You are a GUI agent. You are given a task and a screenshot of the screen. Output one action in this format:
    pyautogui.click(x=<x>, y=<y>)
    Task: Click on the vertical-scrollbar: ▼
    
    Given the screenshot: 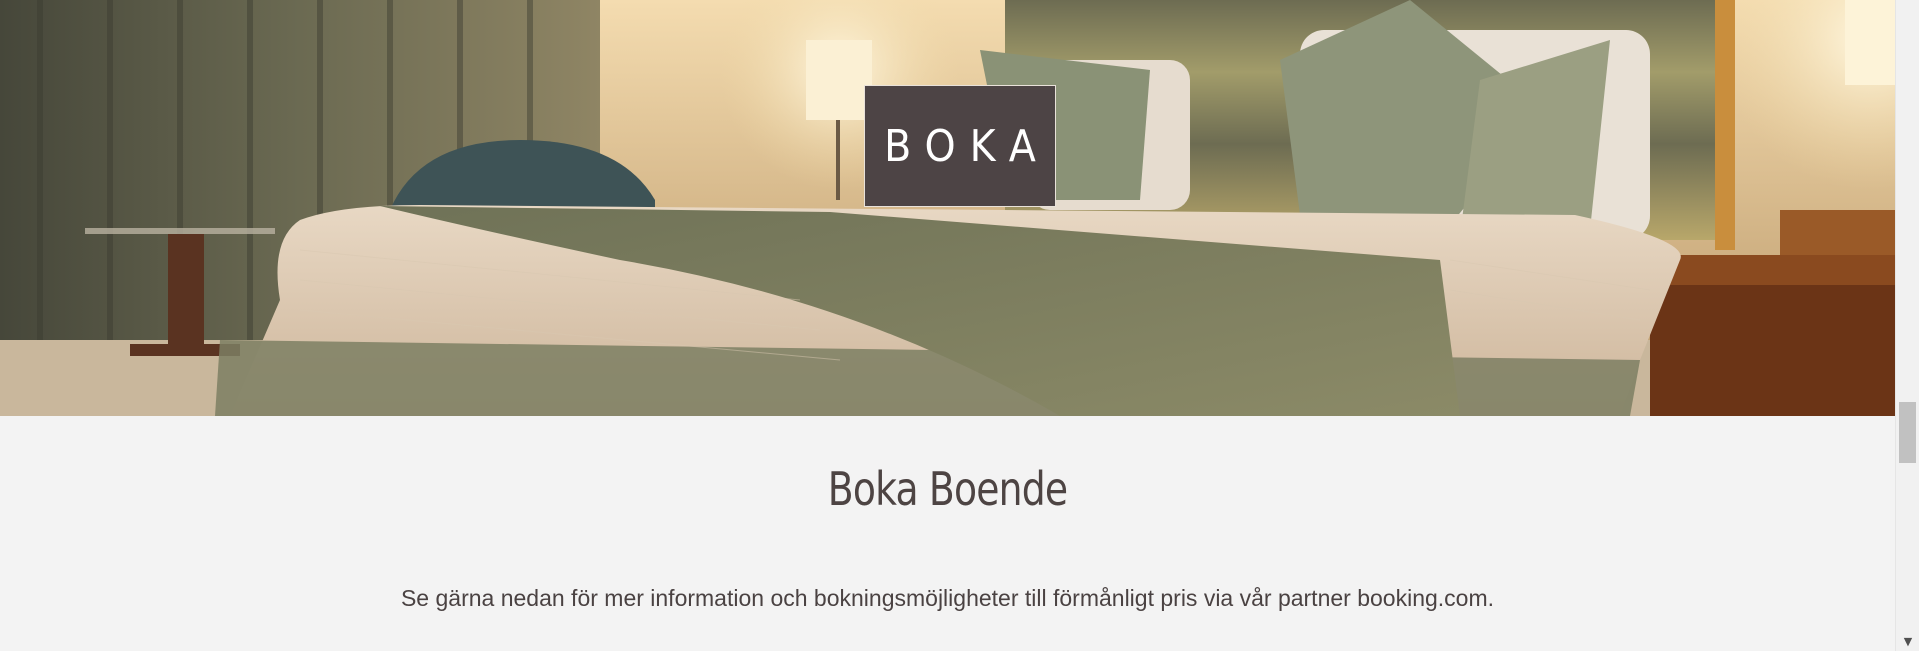 What is the action you would take?
    pyautogui.click(x=1907, y=325)
    